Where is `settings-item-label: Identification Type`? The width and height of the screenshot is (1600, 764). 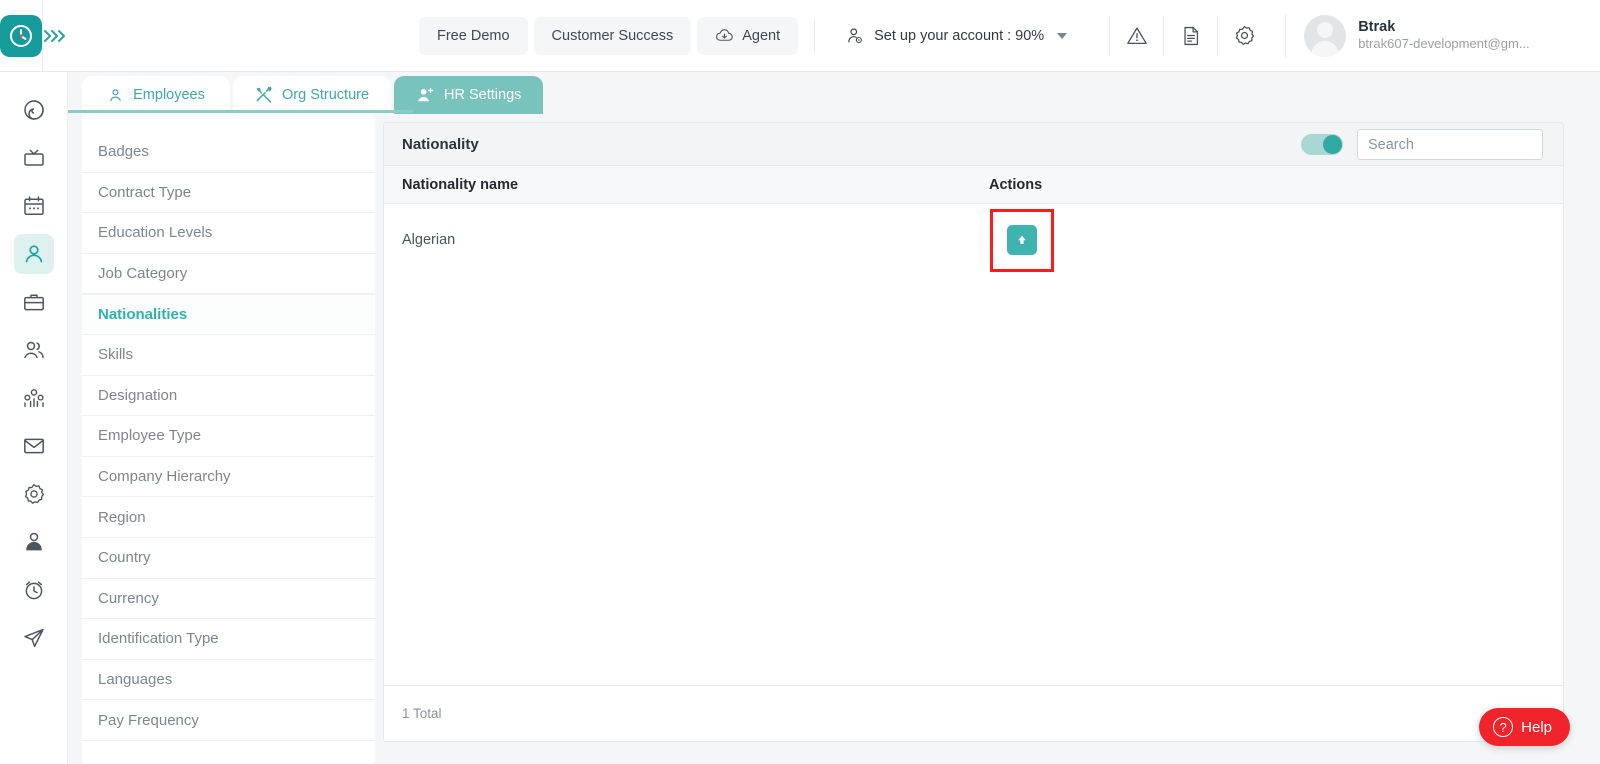 settings-item-label: Identification Type is located at coordinates (158, 639).